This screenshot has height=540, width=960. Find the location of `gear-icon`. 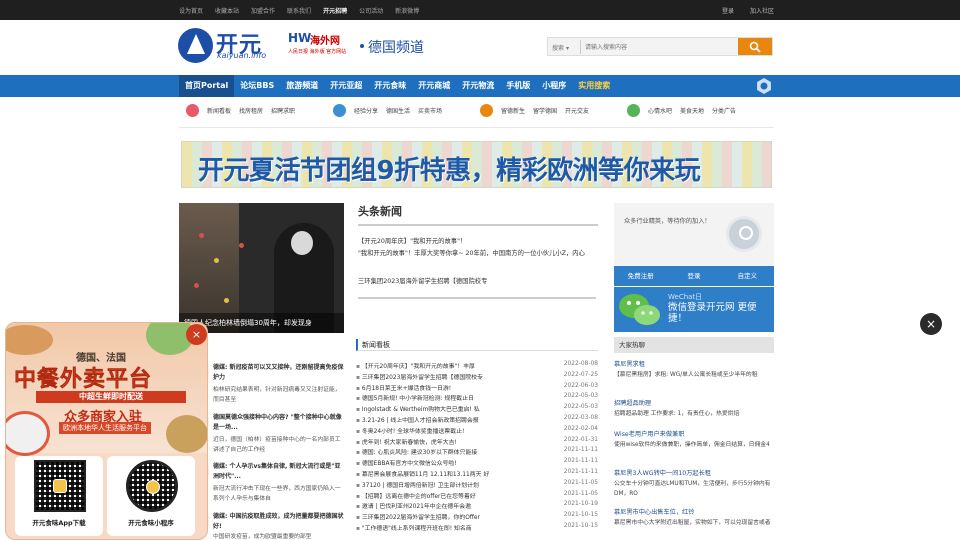

gear-icon is located at coordinates (764, 86).